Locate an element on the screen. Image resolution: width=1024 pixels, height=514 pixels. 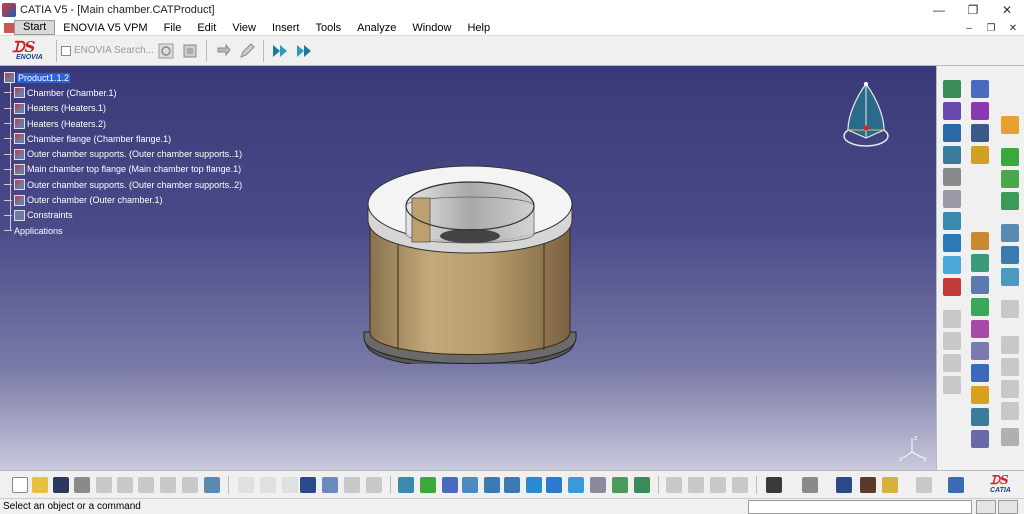
whats-this-icon is located at coordinates (212, 485).